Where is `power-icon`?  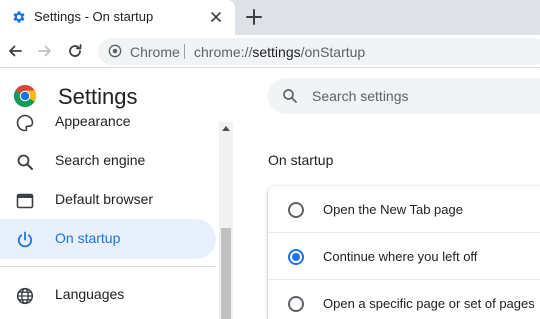 power-icon is located at coordinates (25, 239).